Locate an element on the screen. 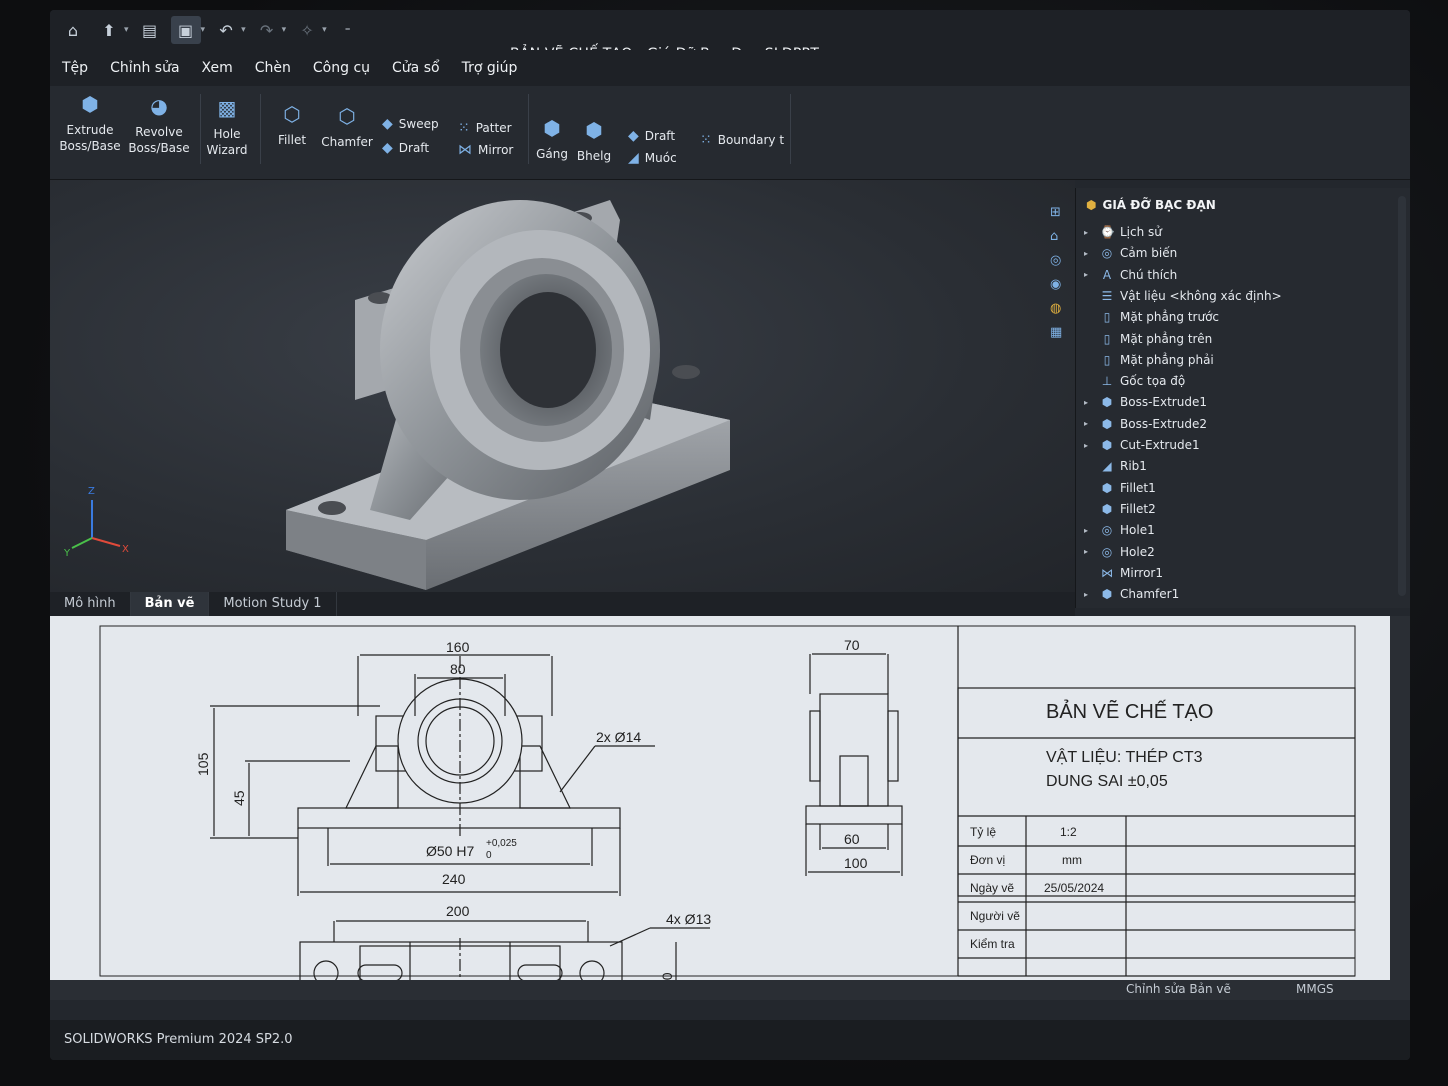 Image resolution: width=1448 pixels, height=1086 pixels. view-zoom-icon: ⊞ is located at coordinates (1056, 212).